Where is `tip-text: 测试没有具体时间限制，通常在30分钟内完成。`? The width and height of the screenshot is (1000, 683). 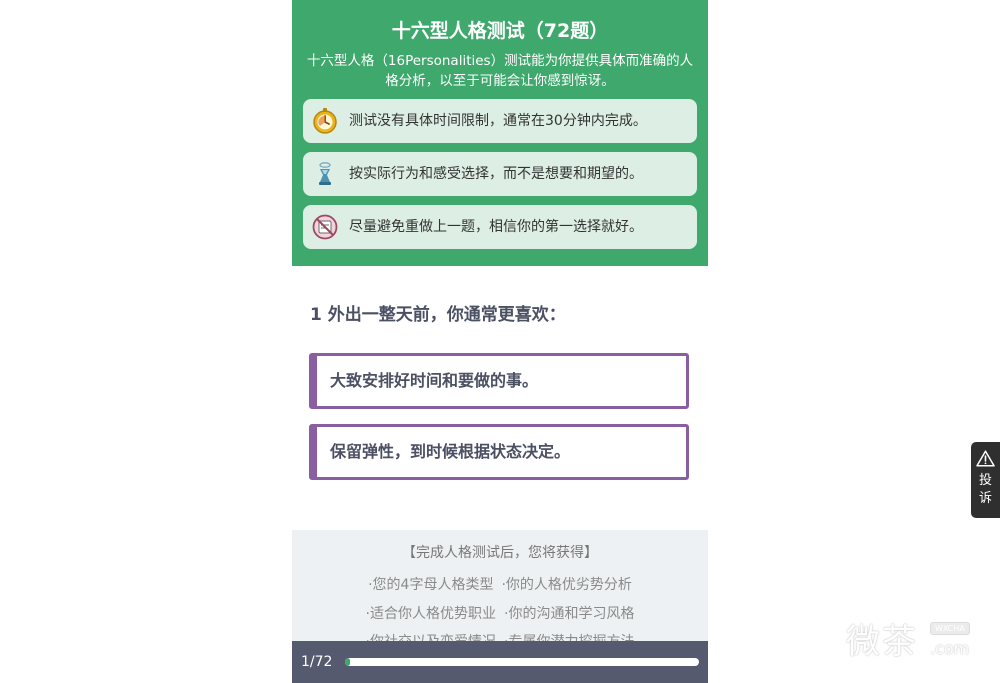
tip-text: 测试没有具体时间限制，通常在30分钟内完成。 is located at coordinates (498, 121).